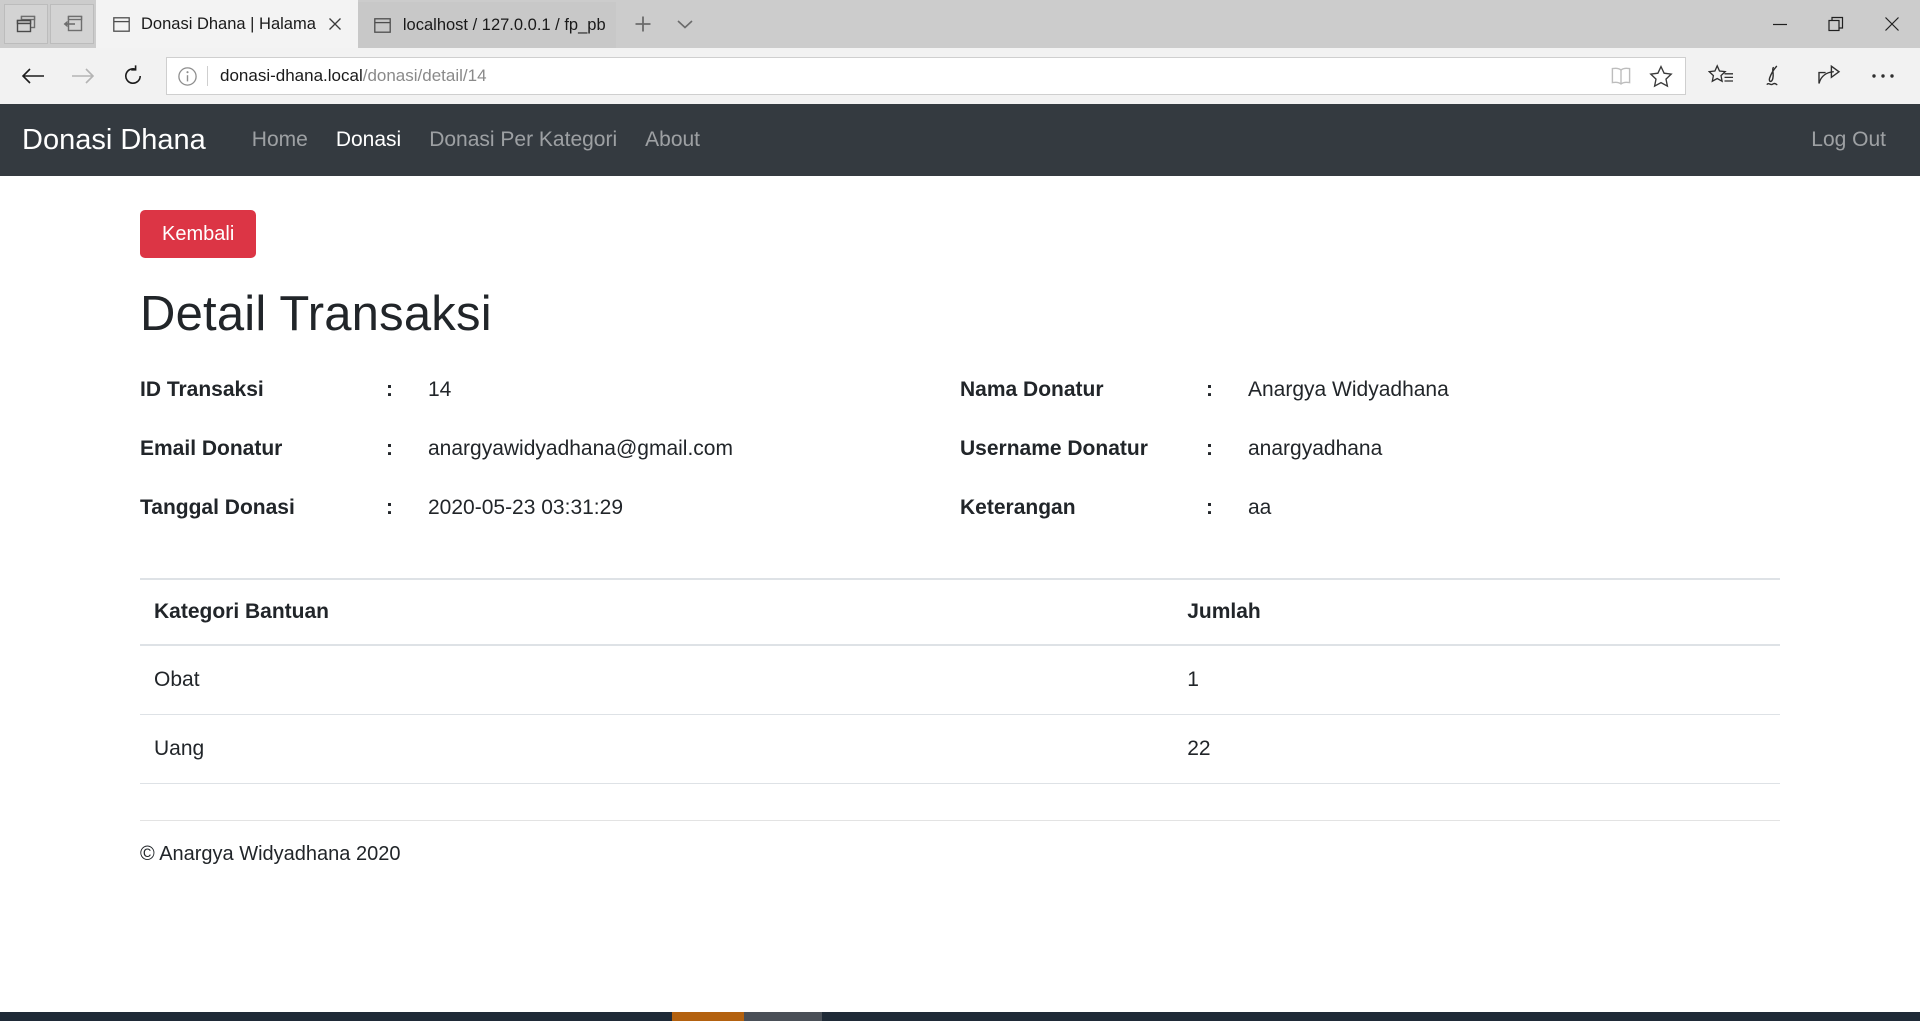  What do you see at coordinates (1348, 389) in the screenshot?
I see `detail-value: Anargya Widyadhana` at bounding box center [1348, 389].